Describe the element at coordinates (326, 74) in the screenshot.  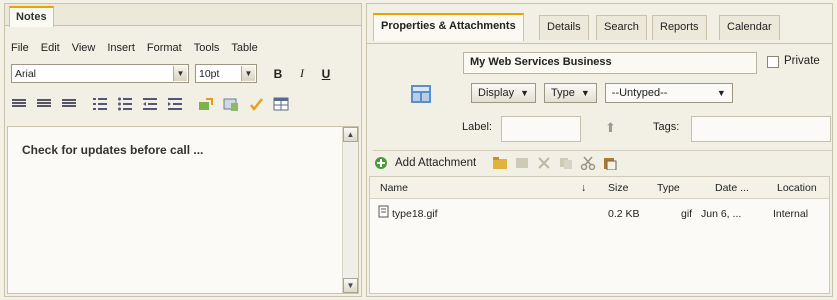
I see `underline-button: U` at that location.